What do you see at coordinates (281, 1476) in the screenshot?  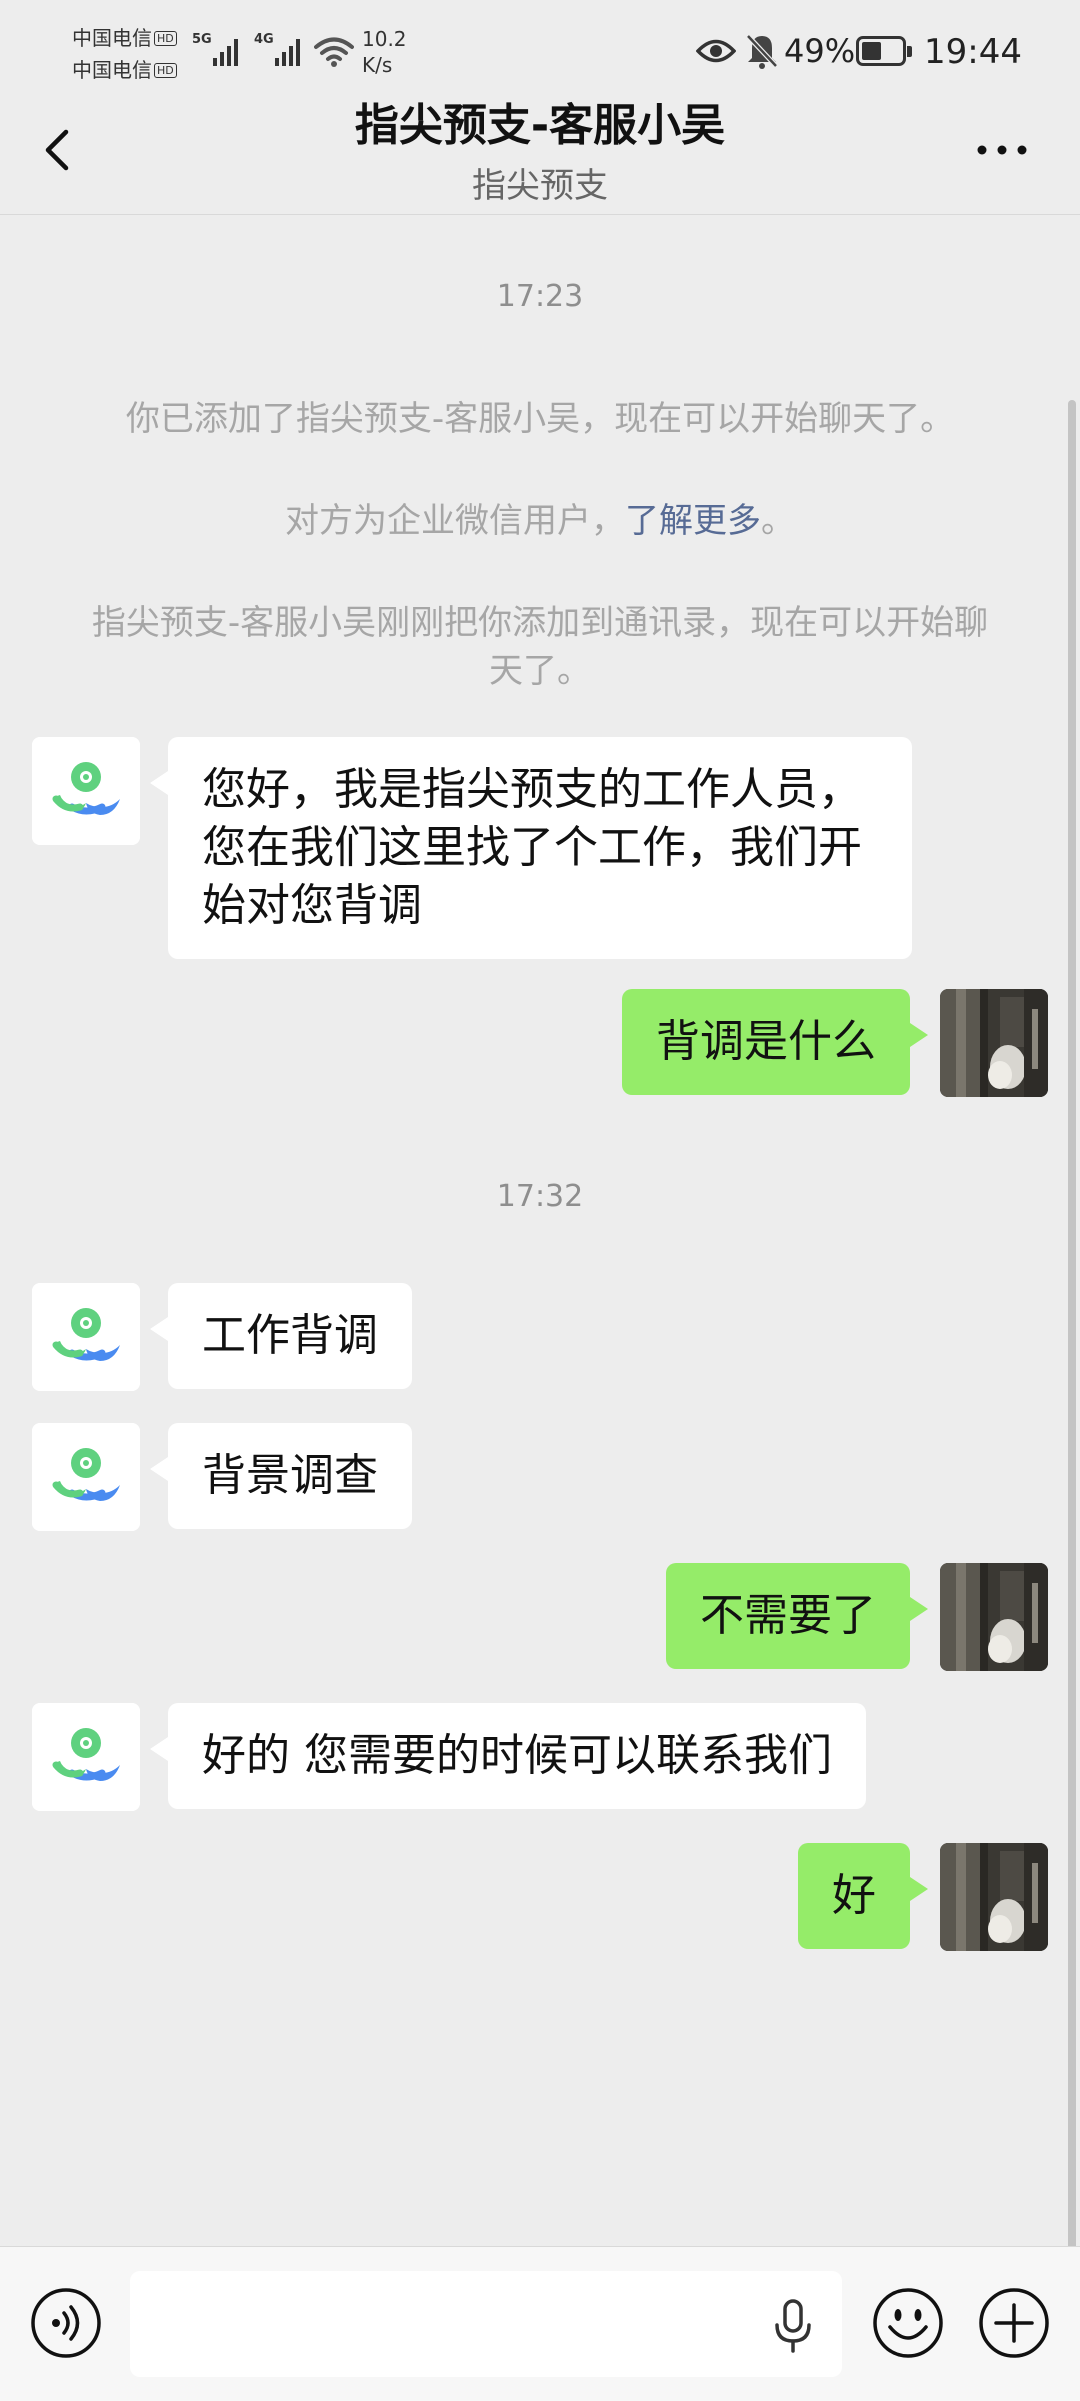 I see `message-bubble-incoming: 背景调查` at bounding box center [281, 1476].